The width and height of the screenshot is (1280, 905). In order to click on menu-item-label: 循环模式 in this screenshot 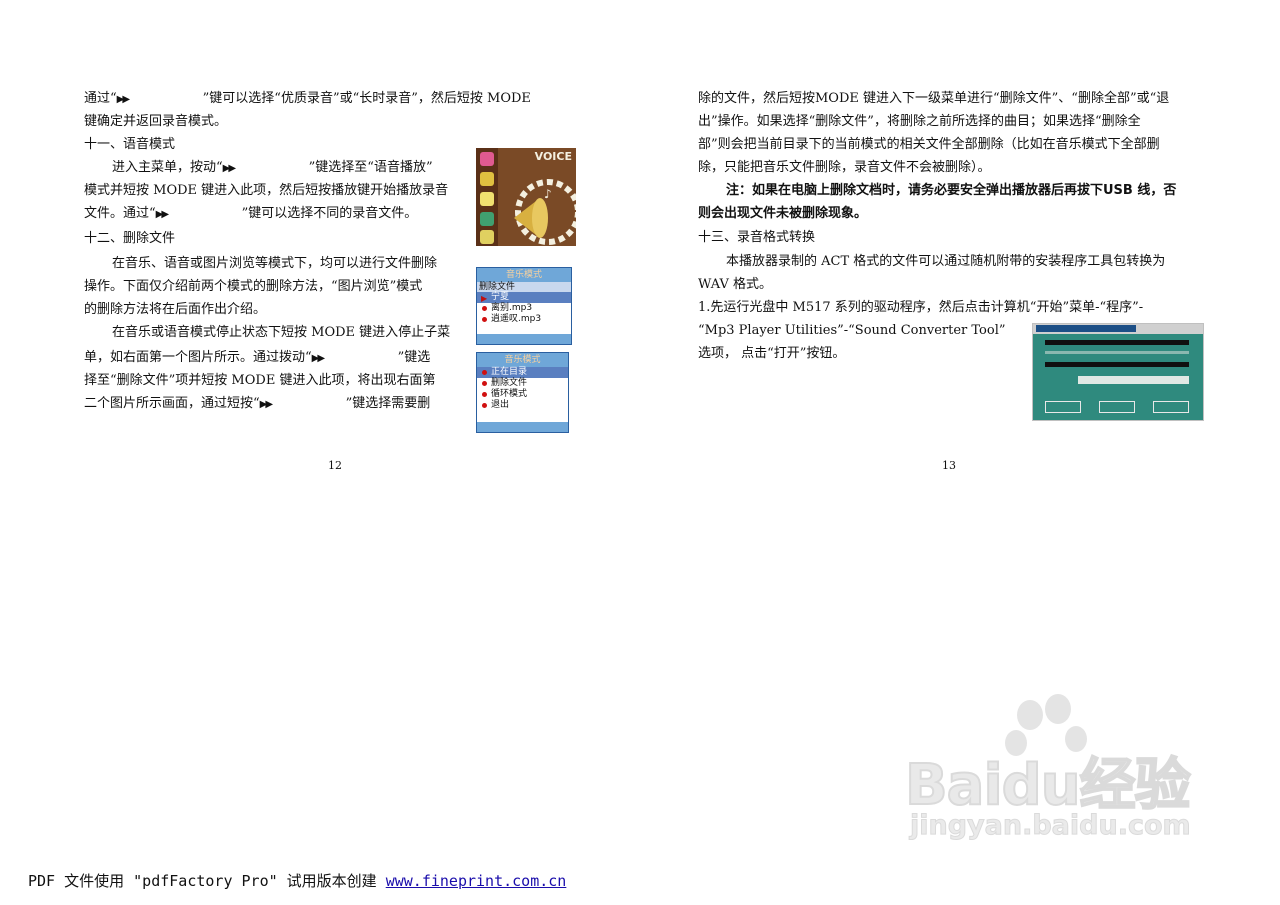, I will do `click(509, 394)`.